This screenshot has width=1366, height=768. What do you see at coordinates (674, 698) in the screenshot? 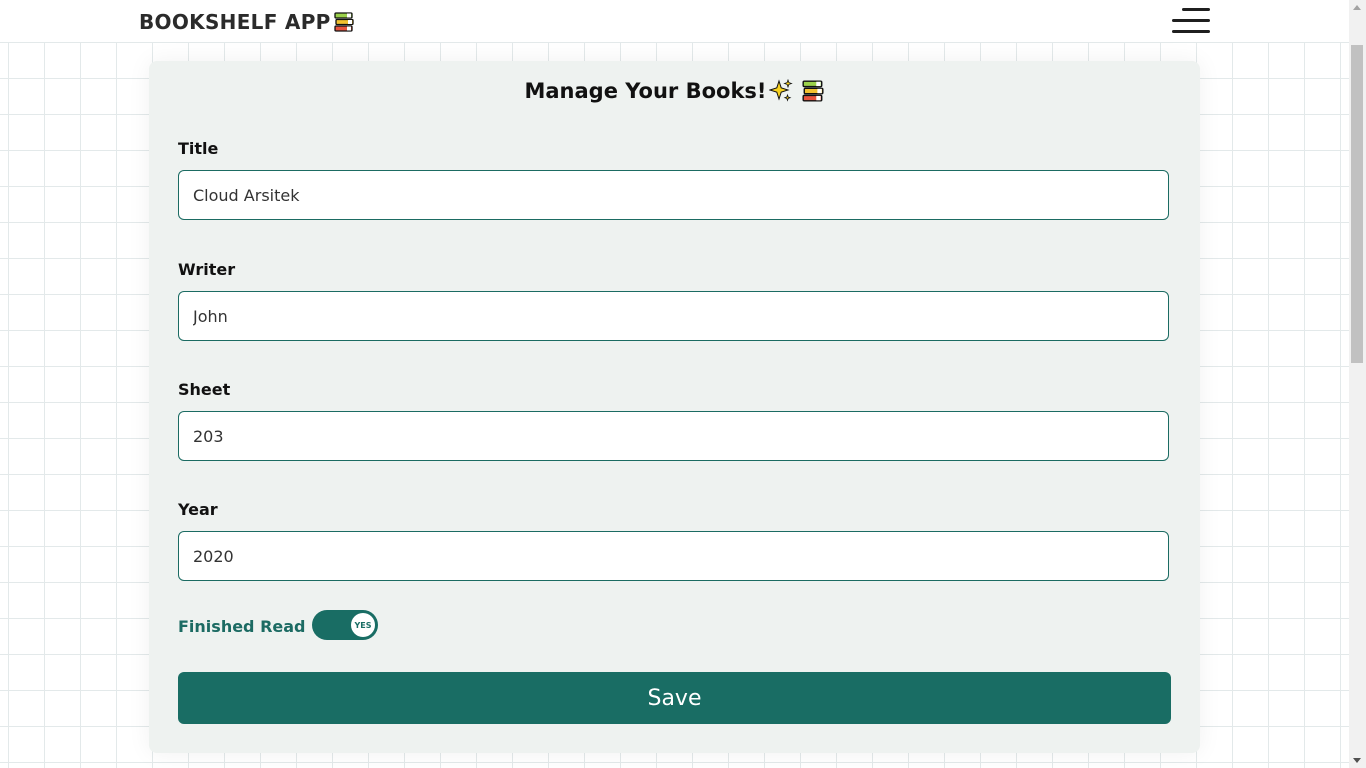
I see `save-button: Save` at bounding box center [674, 698].